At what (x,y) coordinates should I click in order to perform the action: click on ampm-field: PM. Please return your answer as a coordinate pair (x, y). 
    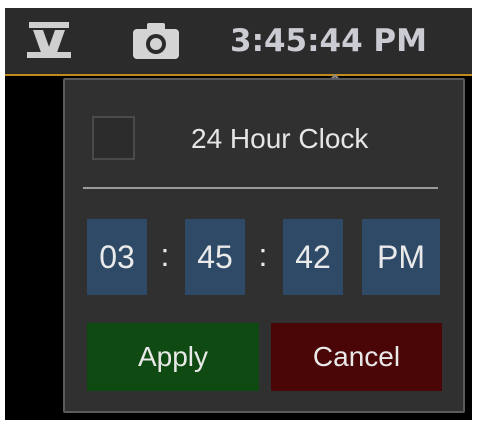
    Looking at the image, I should click on (401, 257).